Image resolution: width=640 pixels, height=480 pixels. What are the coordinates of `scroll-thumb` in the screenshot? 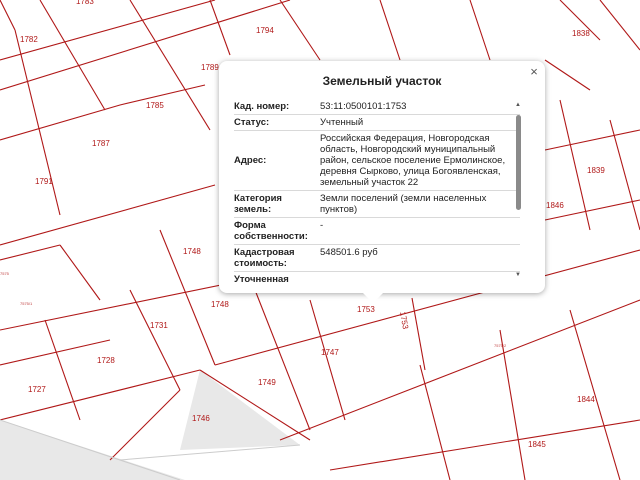 It's located at (518, 162).